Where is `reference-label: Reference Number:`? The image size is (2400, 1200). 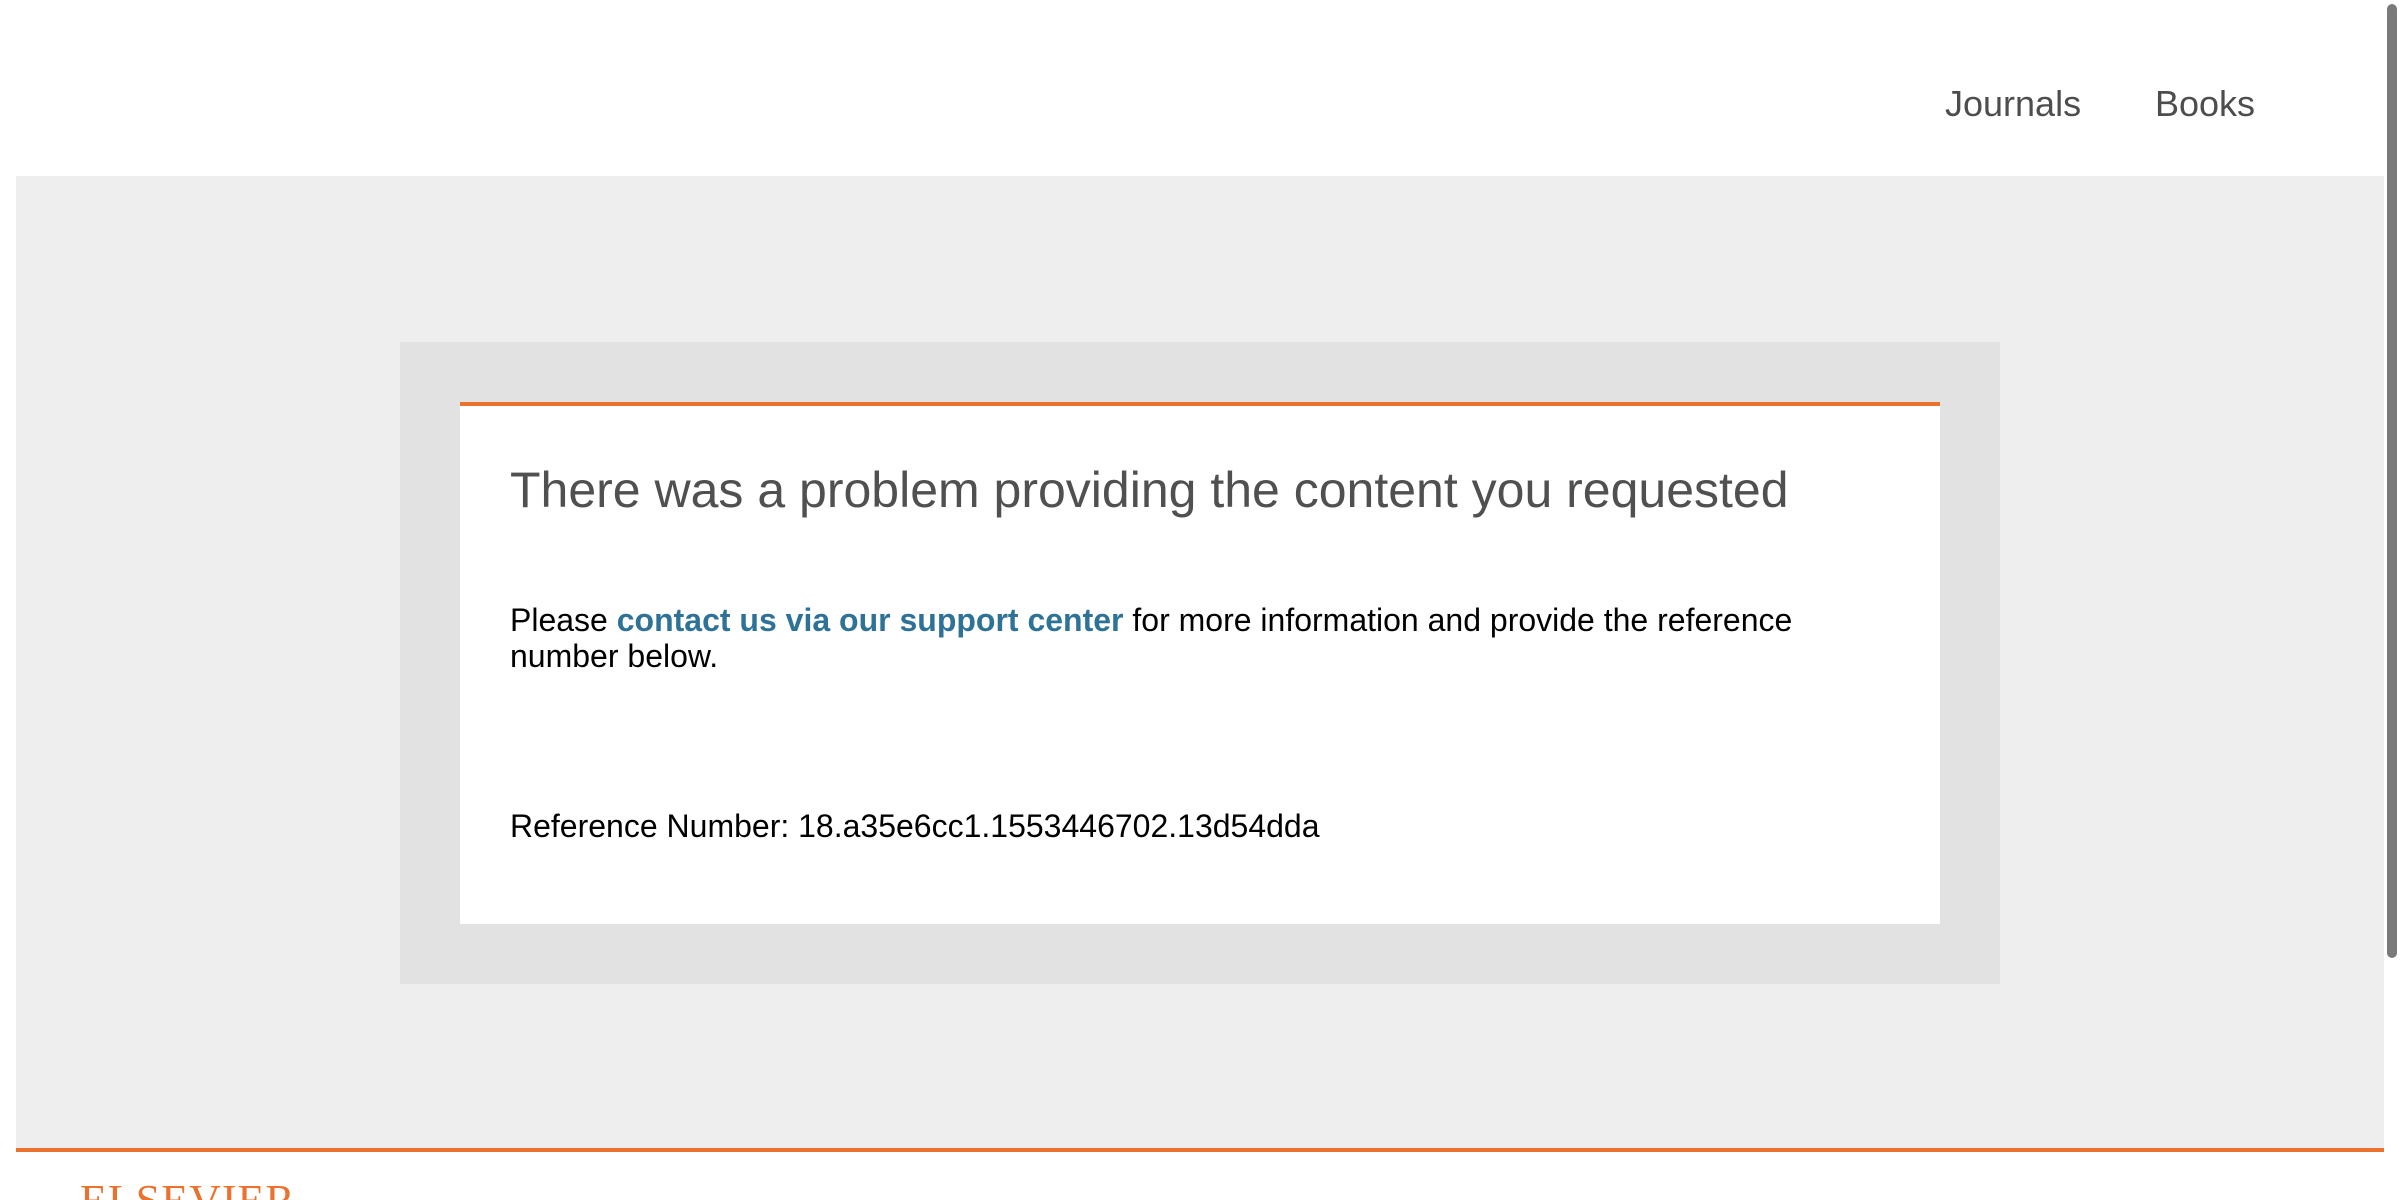 reference-label: Reference Number: is located at coordinates (654, 826).